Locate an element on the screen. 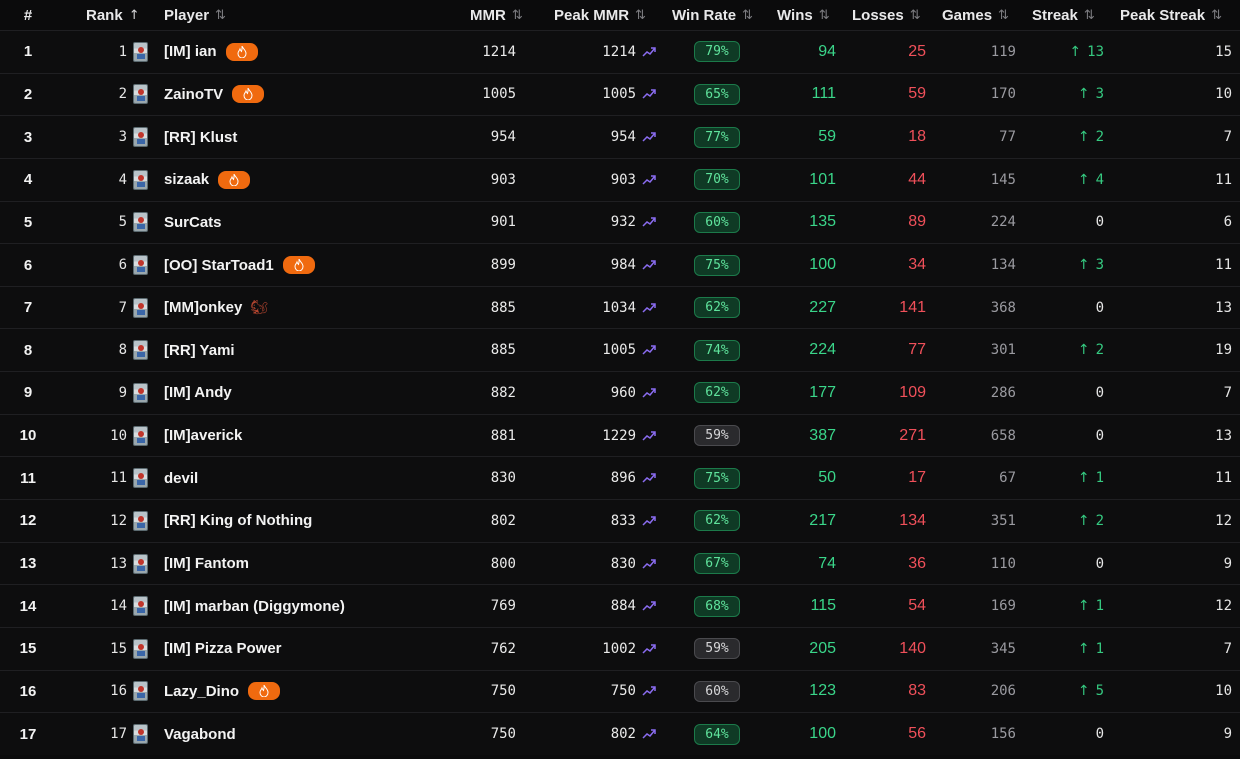 Image resolution: width=1240 pixels, height=759 pixels. table-row: 3 3 [RR] Klust 954 954 77% 59 18 77 ↑ 2 7 is located at coordinates (620, 136).